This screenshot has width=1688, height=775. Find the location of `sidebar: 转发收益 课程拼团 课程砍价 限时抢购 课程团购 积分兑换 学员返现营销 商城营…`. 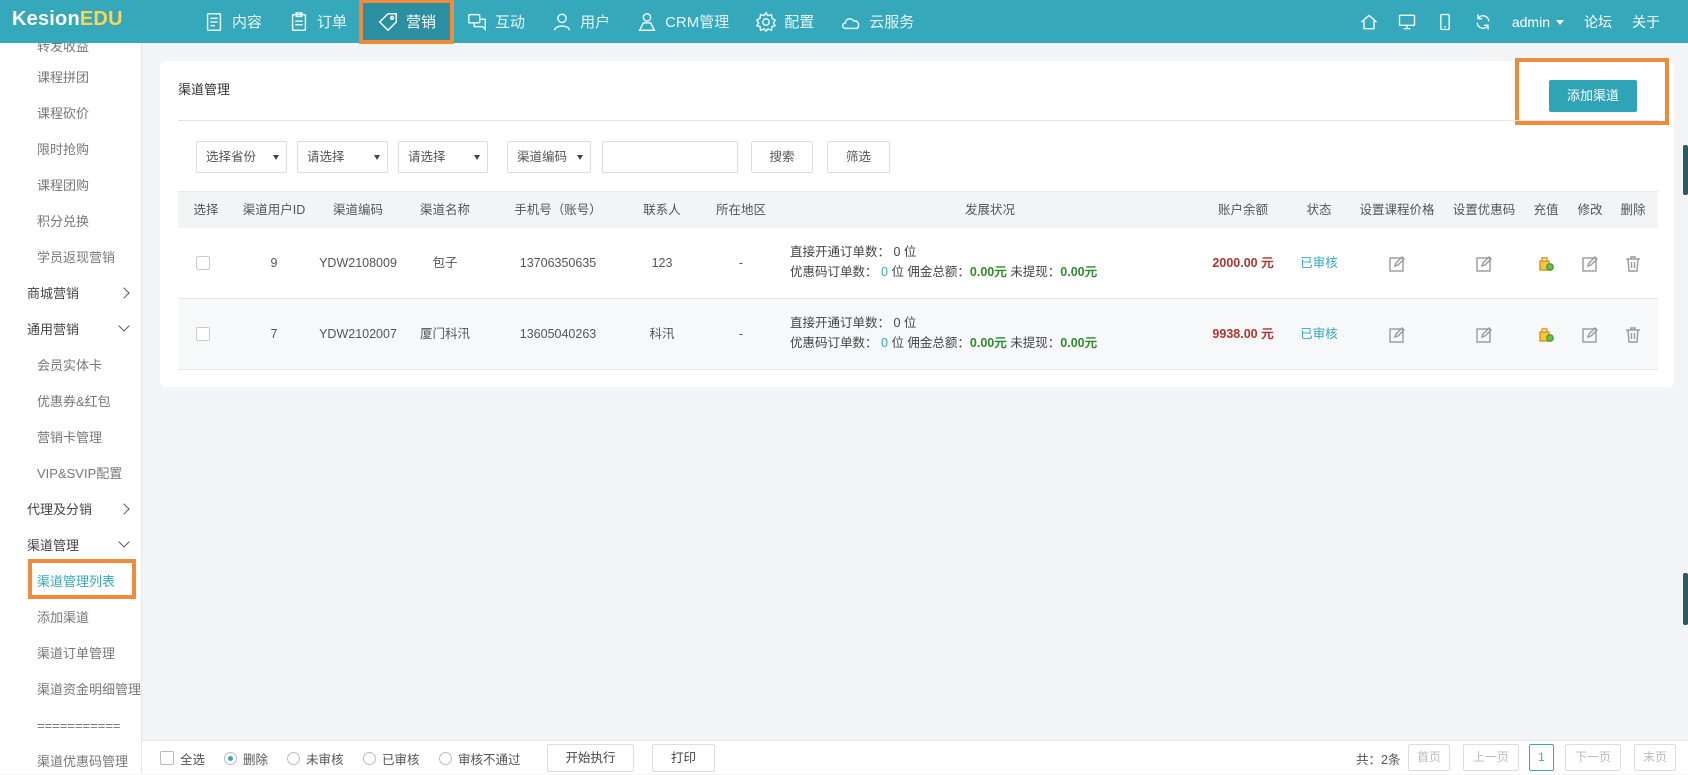

sidebar: 转发收益 课程拼团 课程砍价 限时抢购 课程团购 积分兑换 学员返现营销 商城营… is located at coordinates (71, 408).